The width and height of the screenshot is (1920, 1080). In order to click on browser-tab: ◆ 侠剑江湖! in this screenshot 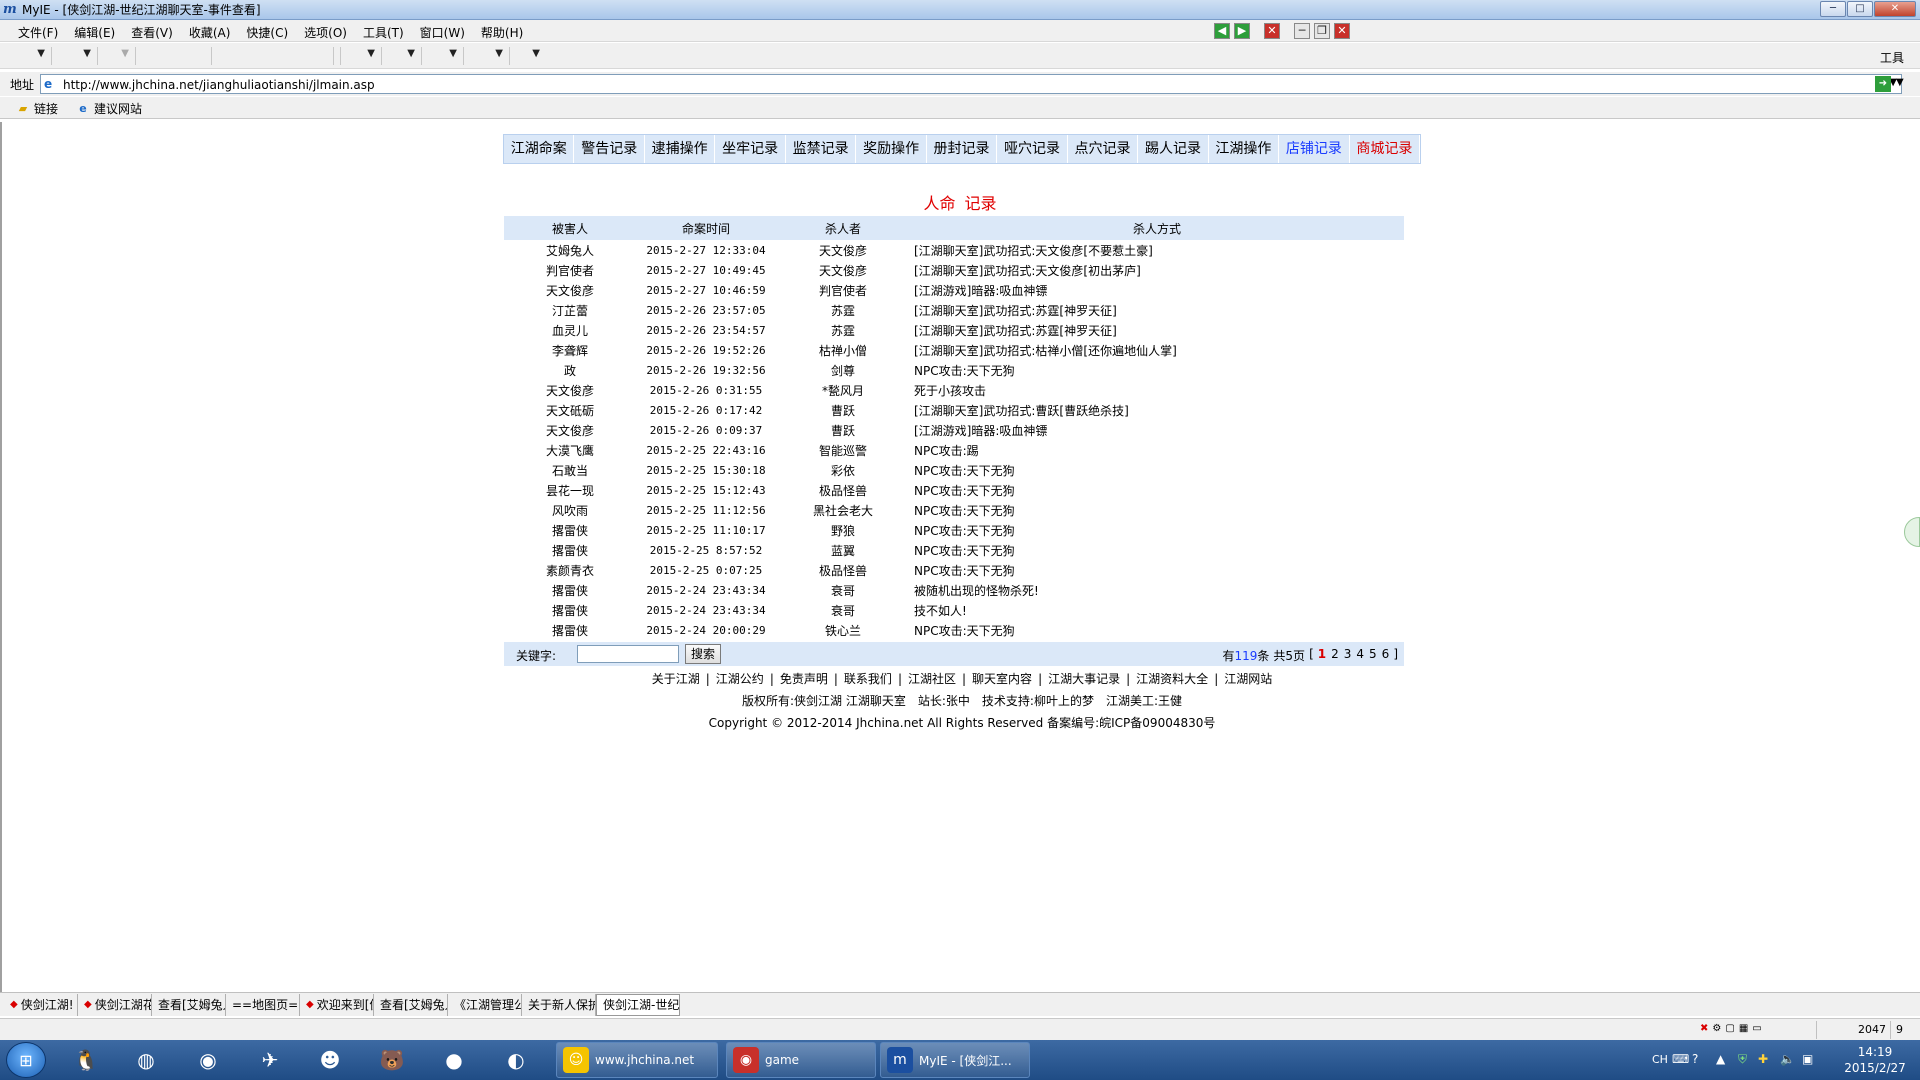, I will do `click(41, 1005)`.